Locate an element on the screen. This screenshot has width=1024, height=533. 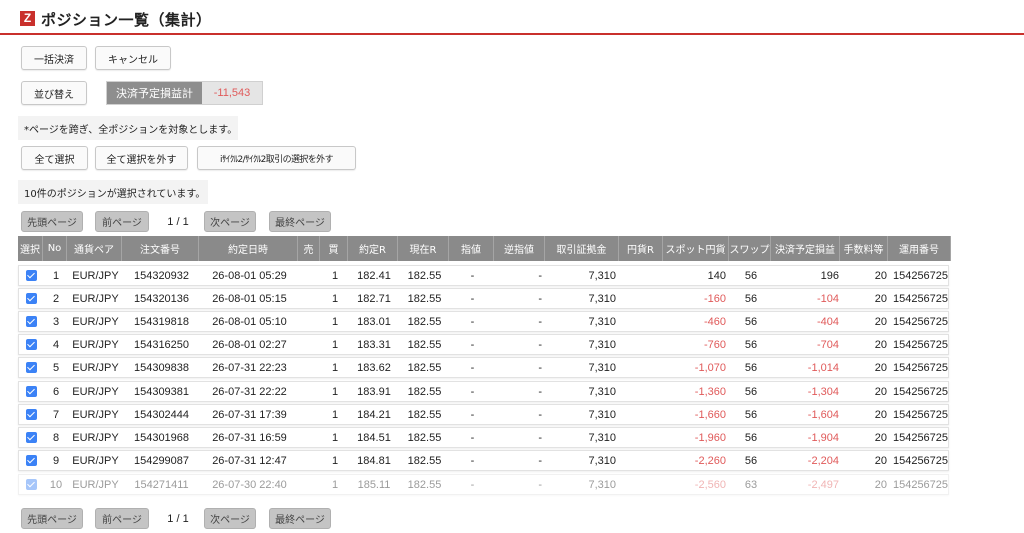
cell-rate: 184.81 is located at coordinates (374, 460).